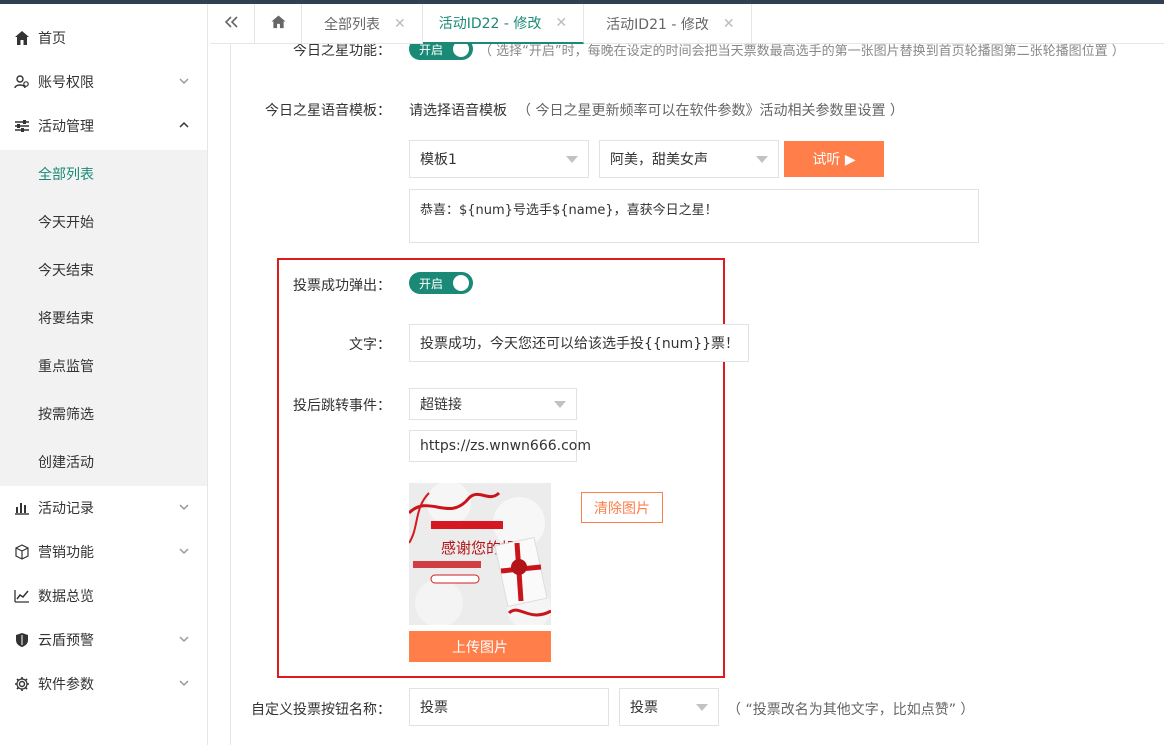  What do you see at coordinates (352, 25) in the screenshot?
I see `tab-label: 全部列表` at bounding box center [352, 25].